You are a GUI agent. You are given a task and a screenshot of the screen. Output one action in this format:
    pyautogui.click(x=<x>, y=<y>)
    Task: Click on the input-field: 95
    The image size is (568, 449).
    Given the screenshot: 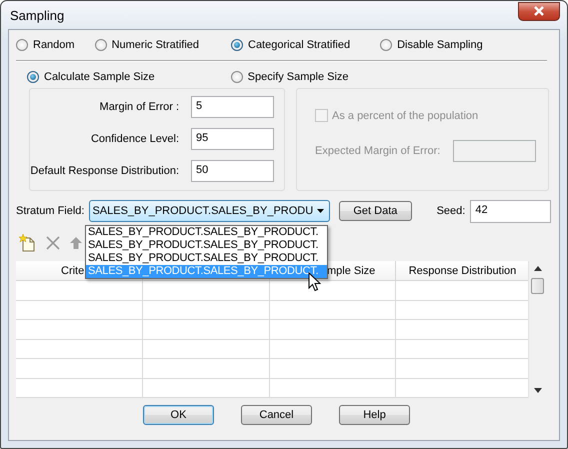 What is the action you would take?
    pyautogui.click(x=232, y=139)
    